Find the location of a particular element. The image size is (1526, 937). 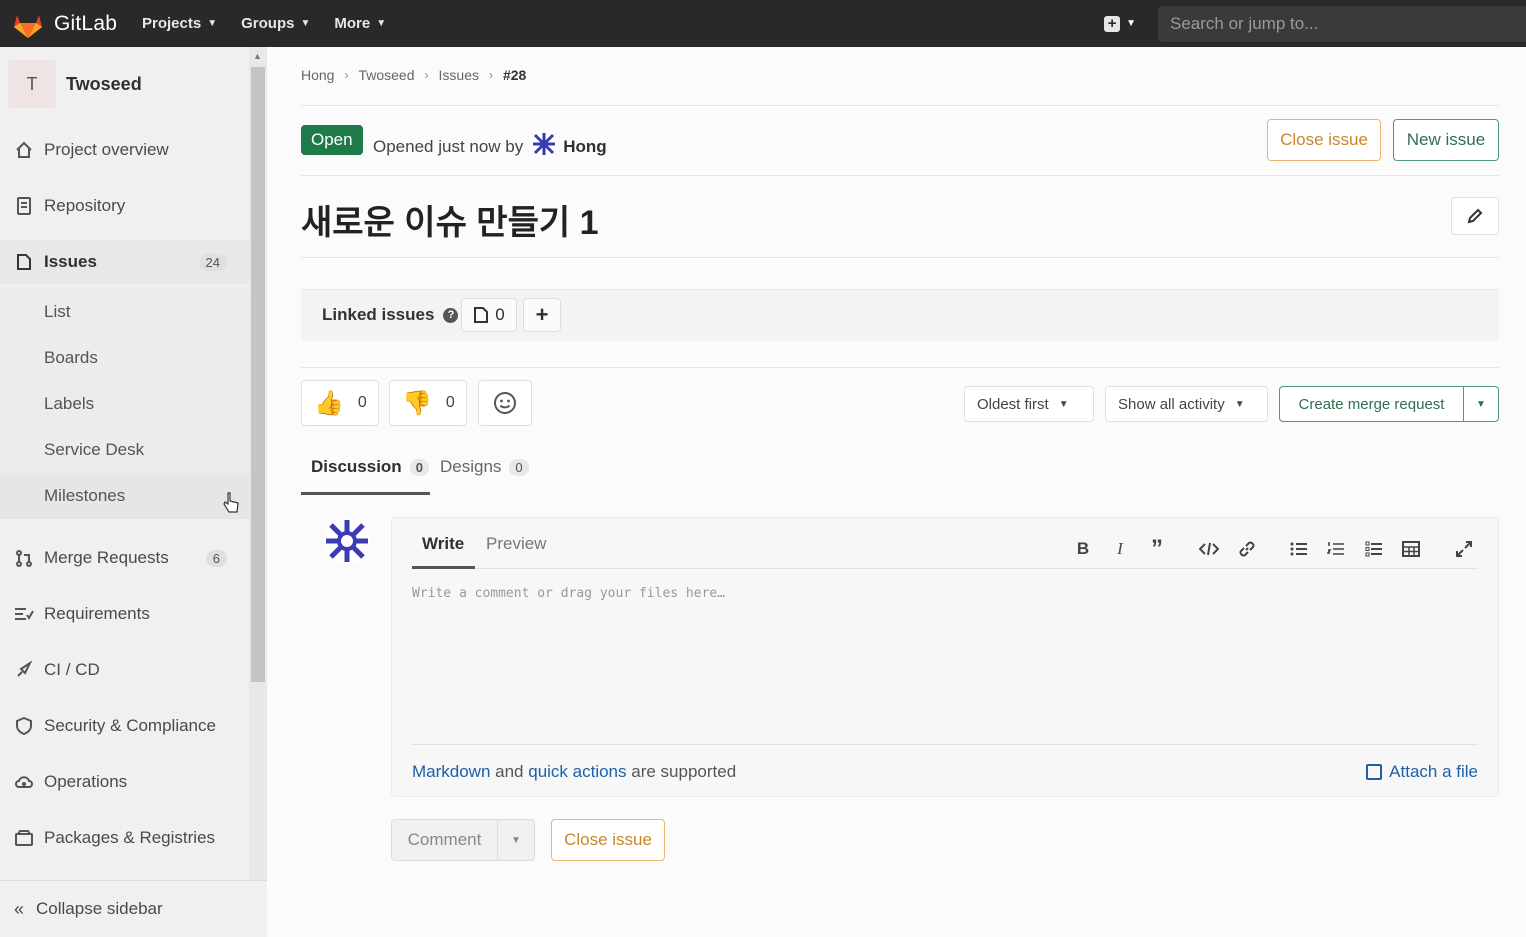

active-editor-tab-indicator is located at coordinates (443, 567).